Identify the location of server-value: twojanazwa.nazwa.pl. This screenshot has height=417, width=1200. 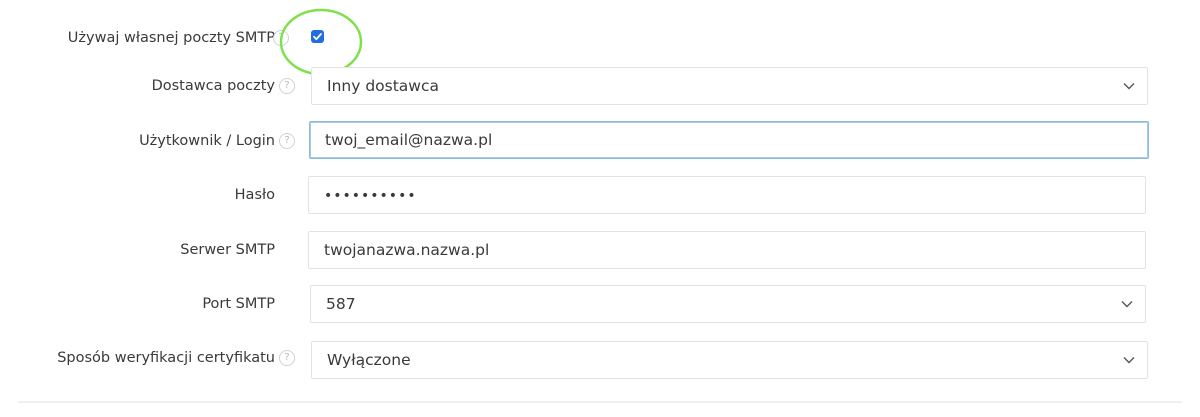
(407, 250).